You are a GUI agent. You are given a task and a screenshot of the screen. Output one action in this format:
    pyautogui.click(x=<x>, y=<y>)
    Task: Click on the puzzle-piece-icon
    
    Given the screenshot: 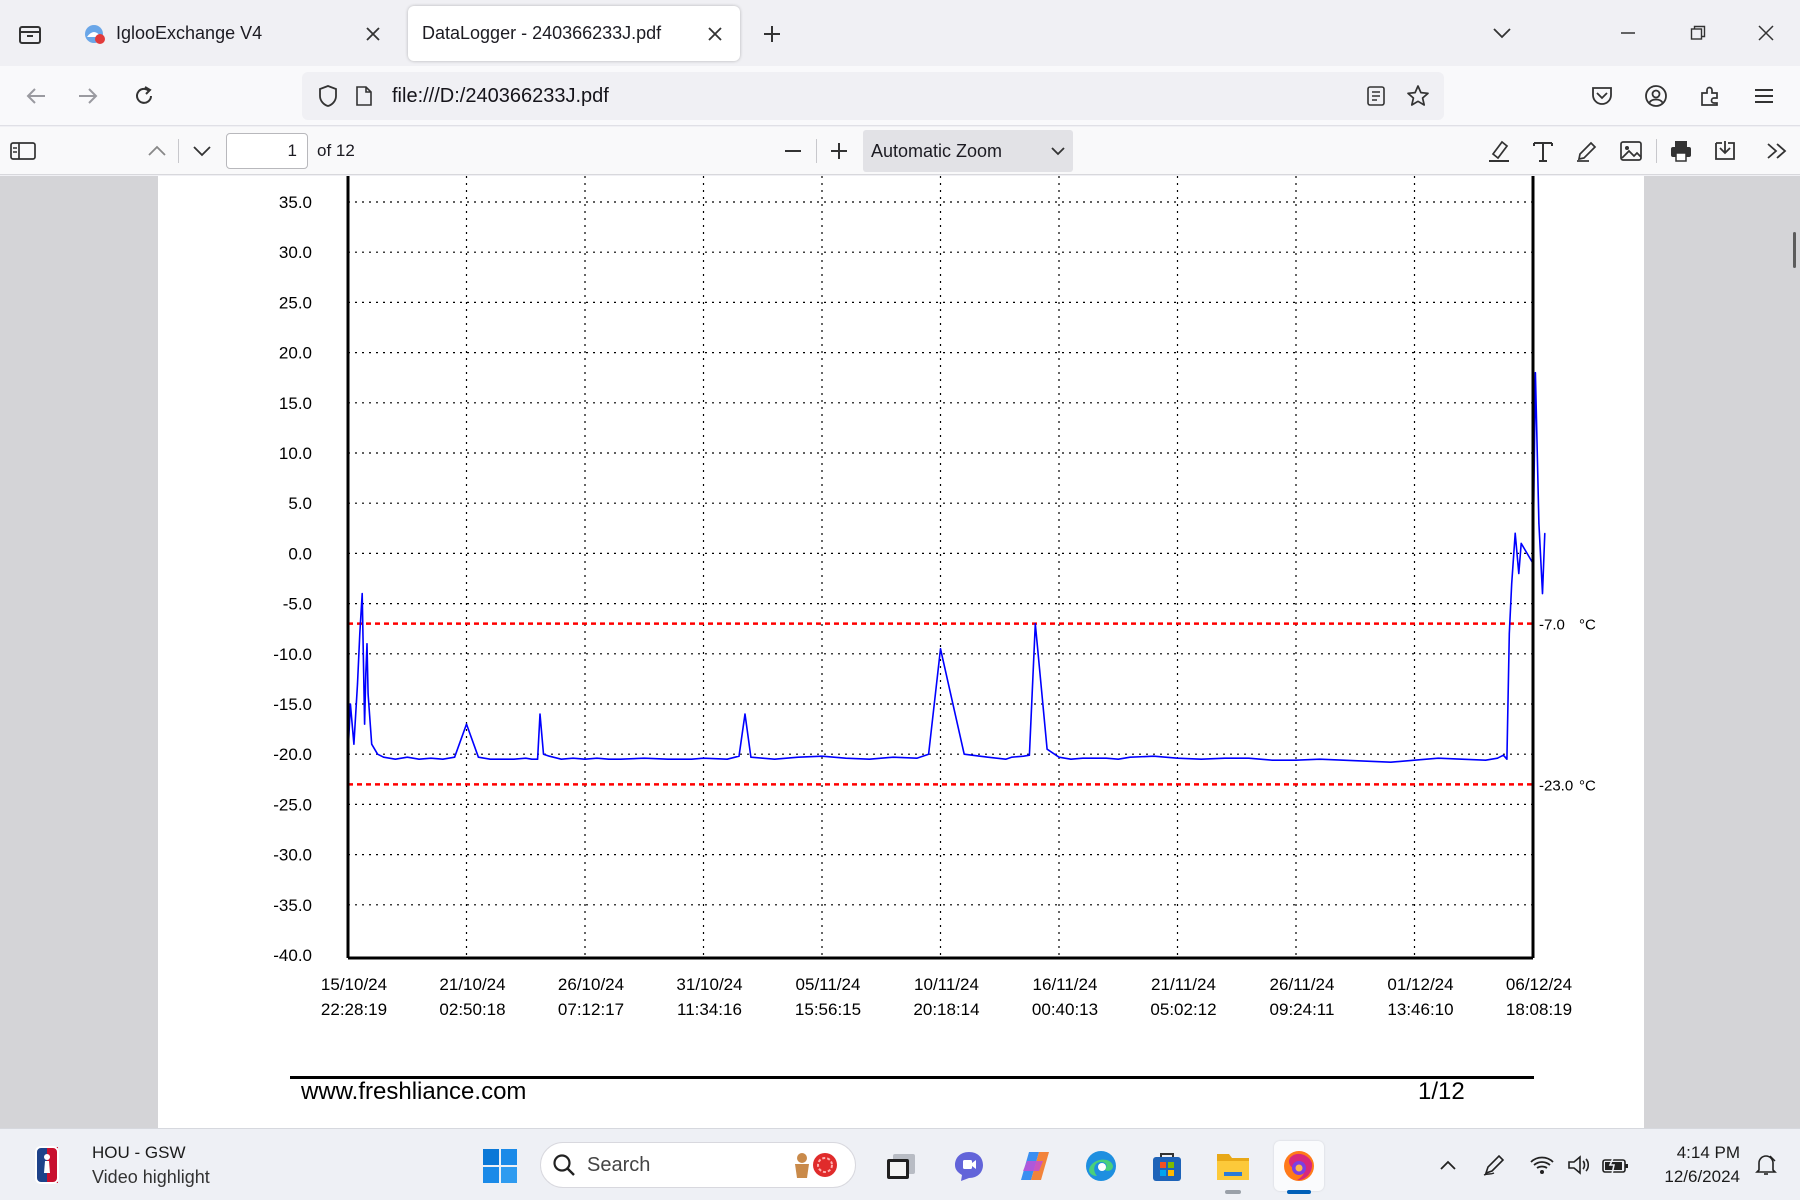 What is the action you would take?
    pyautogui.click(x=1709, y=96)
    